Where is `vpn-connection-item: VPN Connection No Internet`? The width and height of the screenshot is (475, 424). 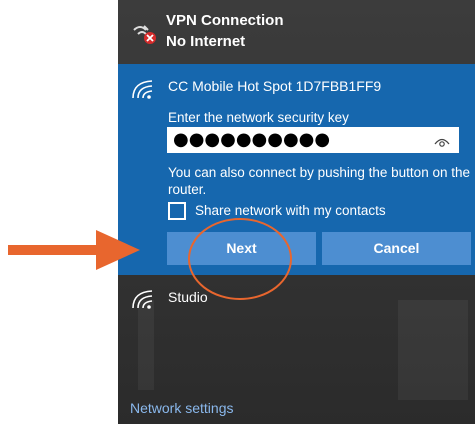 vpn-connection-item: VPN Connection No Internet is located at coordinates (296, 31).